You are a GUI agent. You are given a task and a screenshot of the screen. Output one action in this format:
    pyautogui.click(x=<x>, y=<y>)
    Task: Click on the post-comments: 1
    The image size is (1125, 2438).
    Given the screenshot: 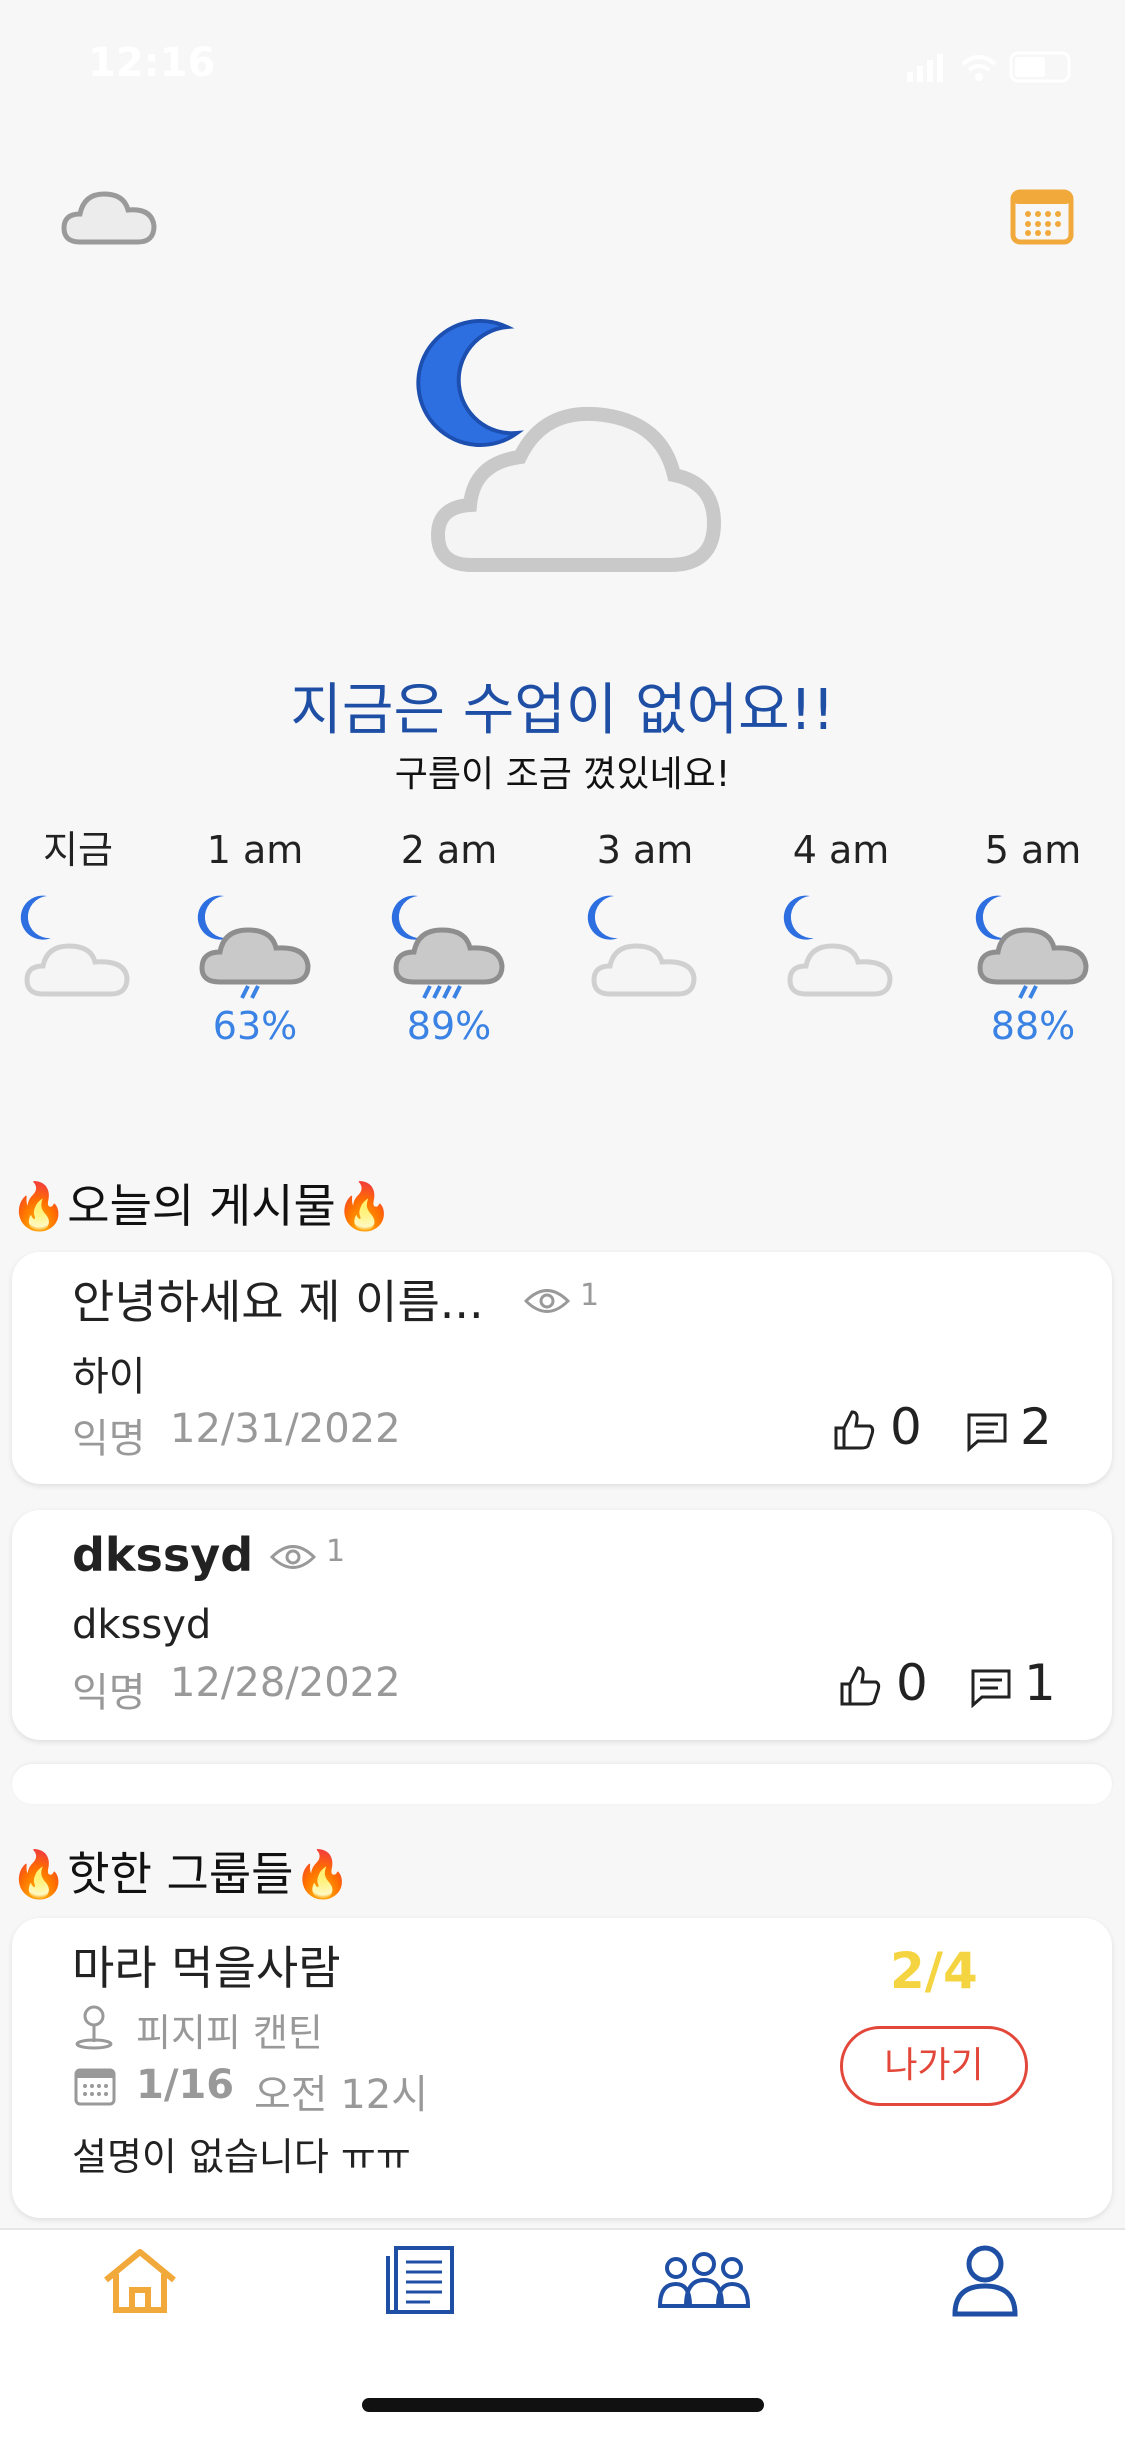 What is the action you would take?
    pyautogui.click(x=1040, y=1683)
    